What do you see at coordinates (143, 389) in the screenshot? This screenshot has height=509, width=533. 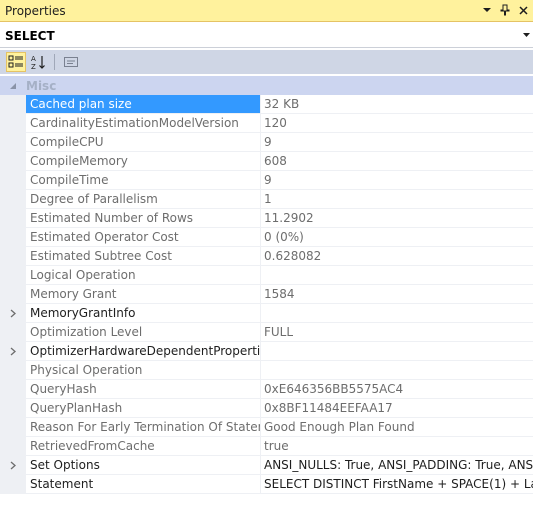 I see `property-name: QueryHash` at bounding box center [143, 389].